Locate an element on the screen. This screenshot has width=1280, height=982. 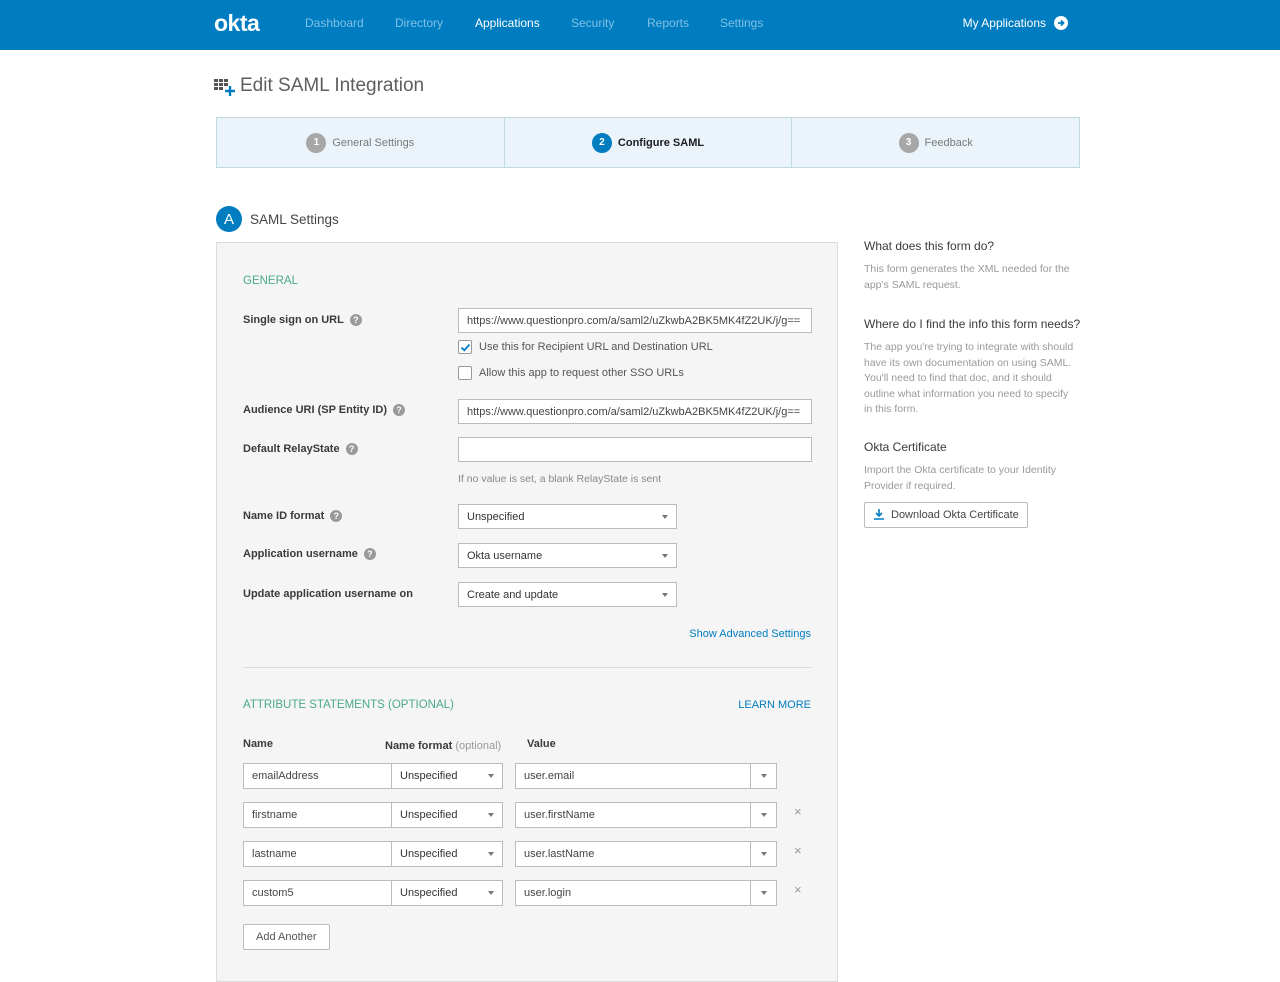
attribute-name-input: emailAddress is located at coordinates (317, 776).